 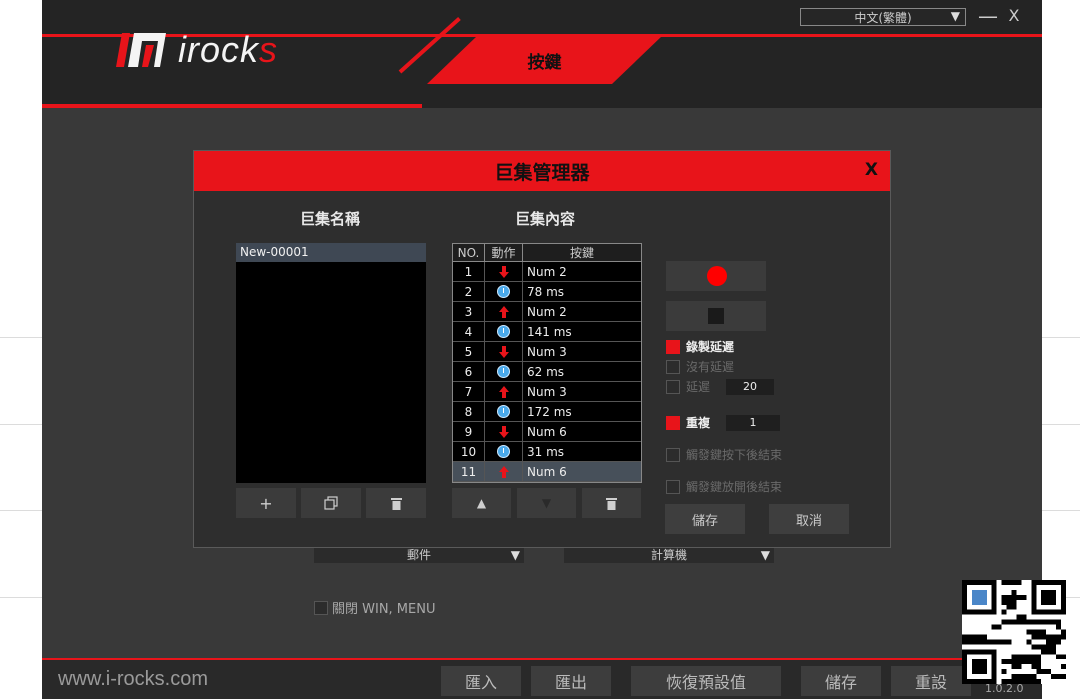 I want to click on table-row: 9 Num 6, so click(x=547, y=432).